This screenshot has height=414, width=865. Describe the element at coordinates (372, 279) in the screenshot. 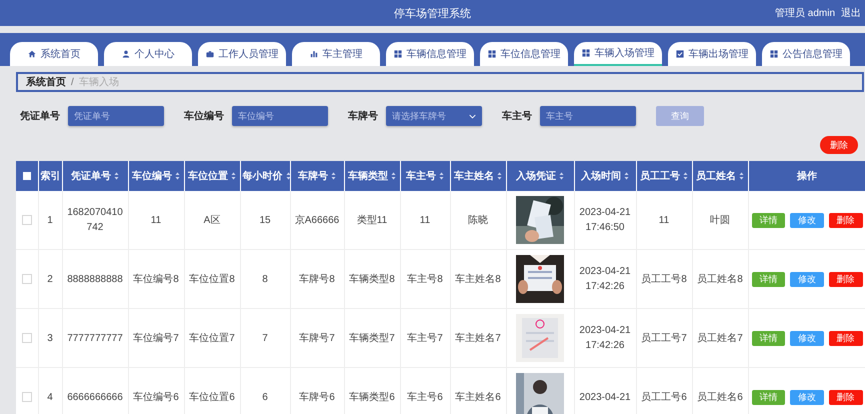

I see `table-cell: 车辆类型8` at that location.